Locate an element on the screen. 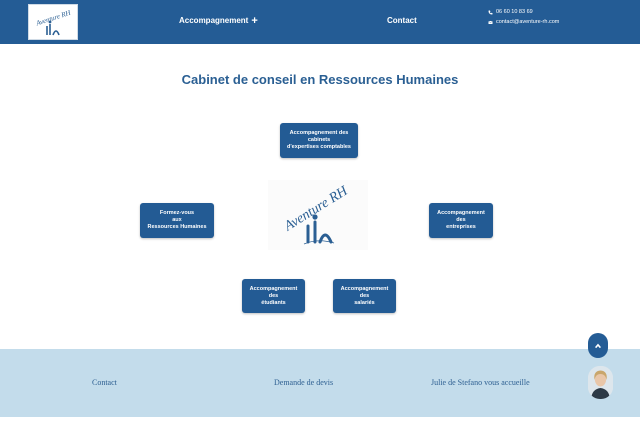 This screenshot has height=426, width=640. site-logo: Aventure RH is located at coordinates (53, 22).